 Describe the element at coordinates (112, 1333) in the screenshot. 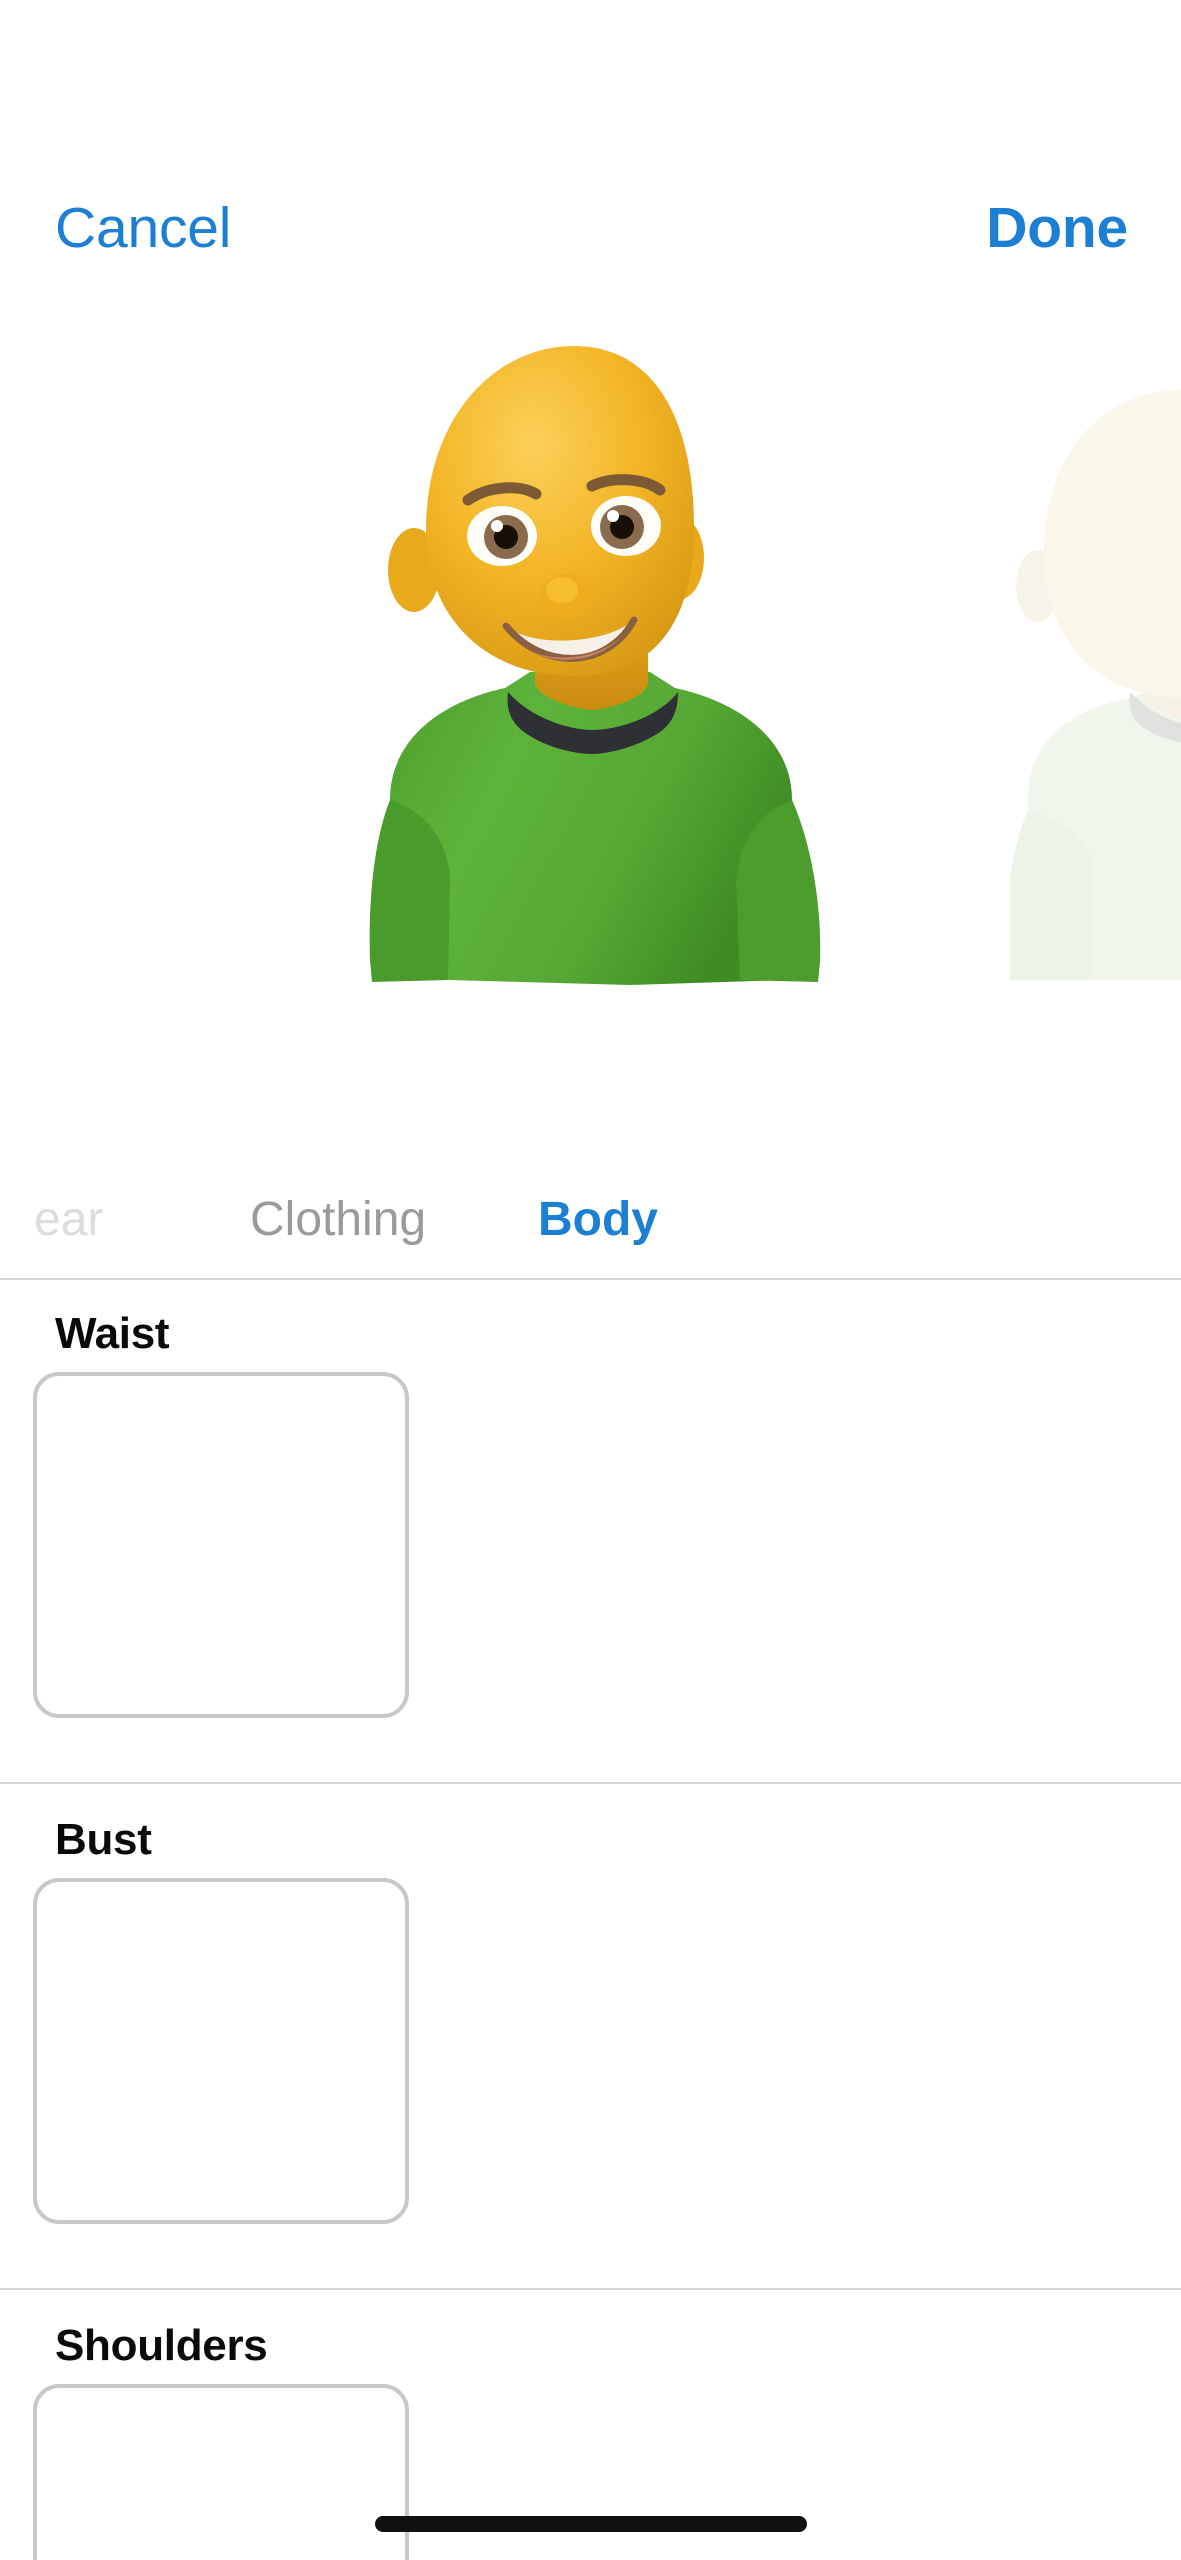

I see `section-title-waist: Waist` at that location.